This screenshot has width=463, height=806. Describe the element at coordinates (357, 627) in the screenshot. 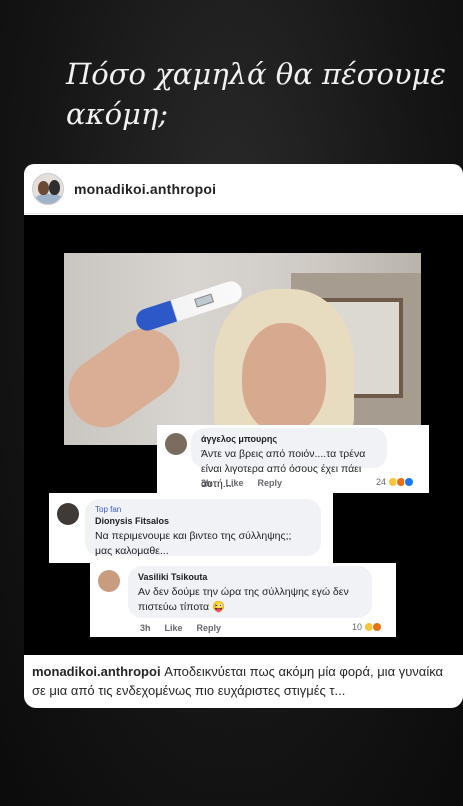

I see `reaction-count: 10` at that location.